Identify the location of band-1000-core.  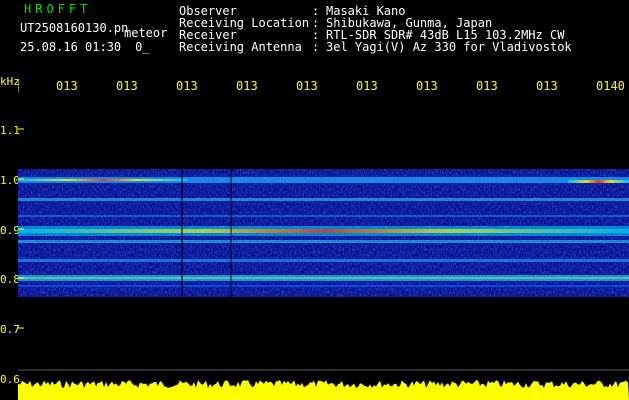
(103, 180).